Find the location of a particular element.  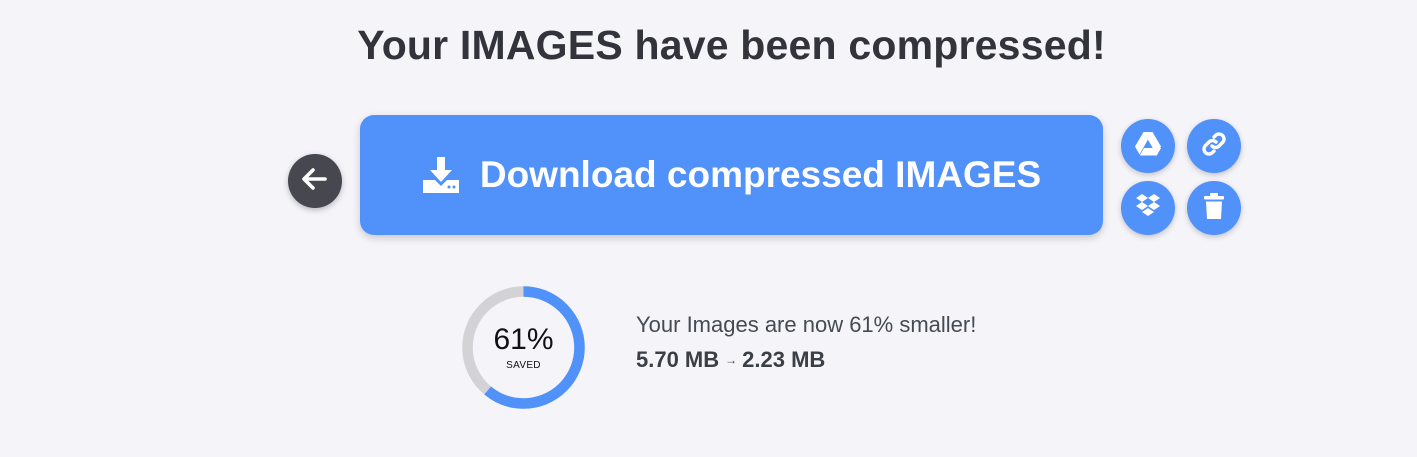

back-button is located at coordinates (315, 181).